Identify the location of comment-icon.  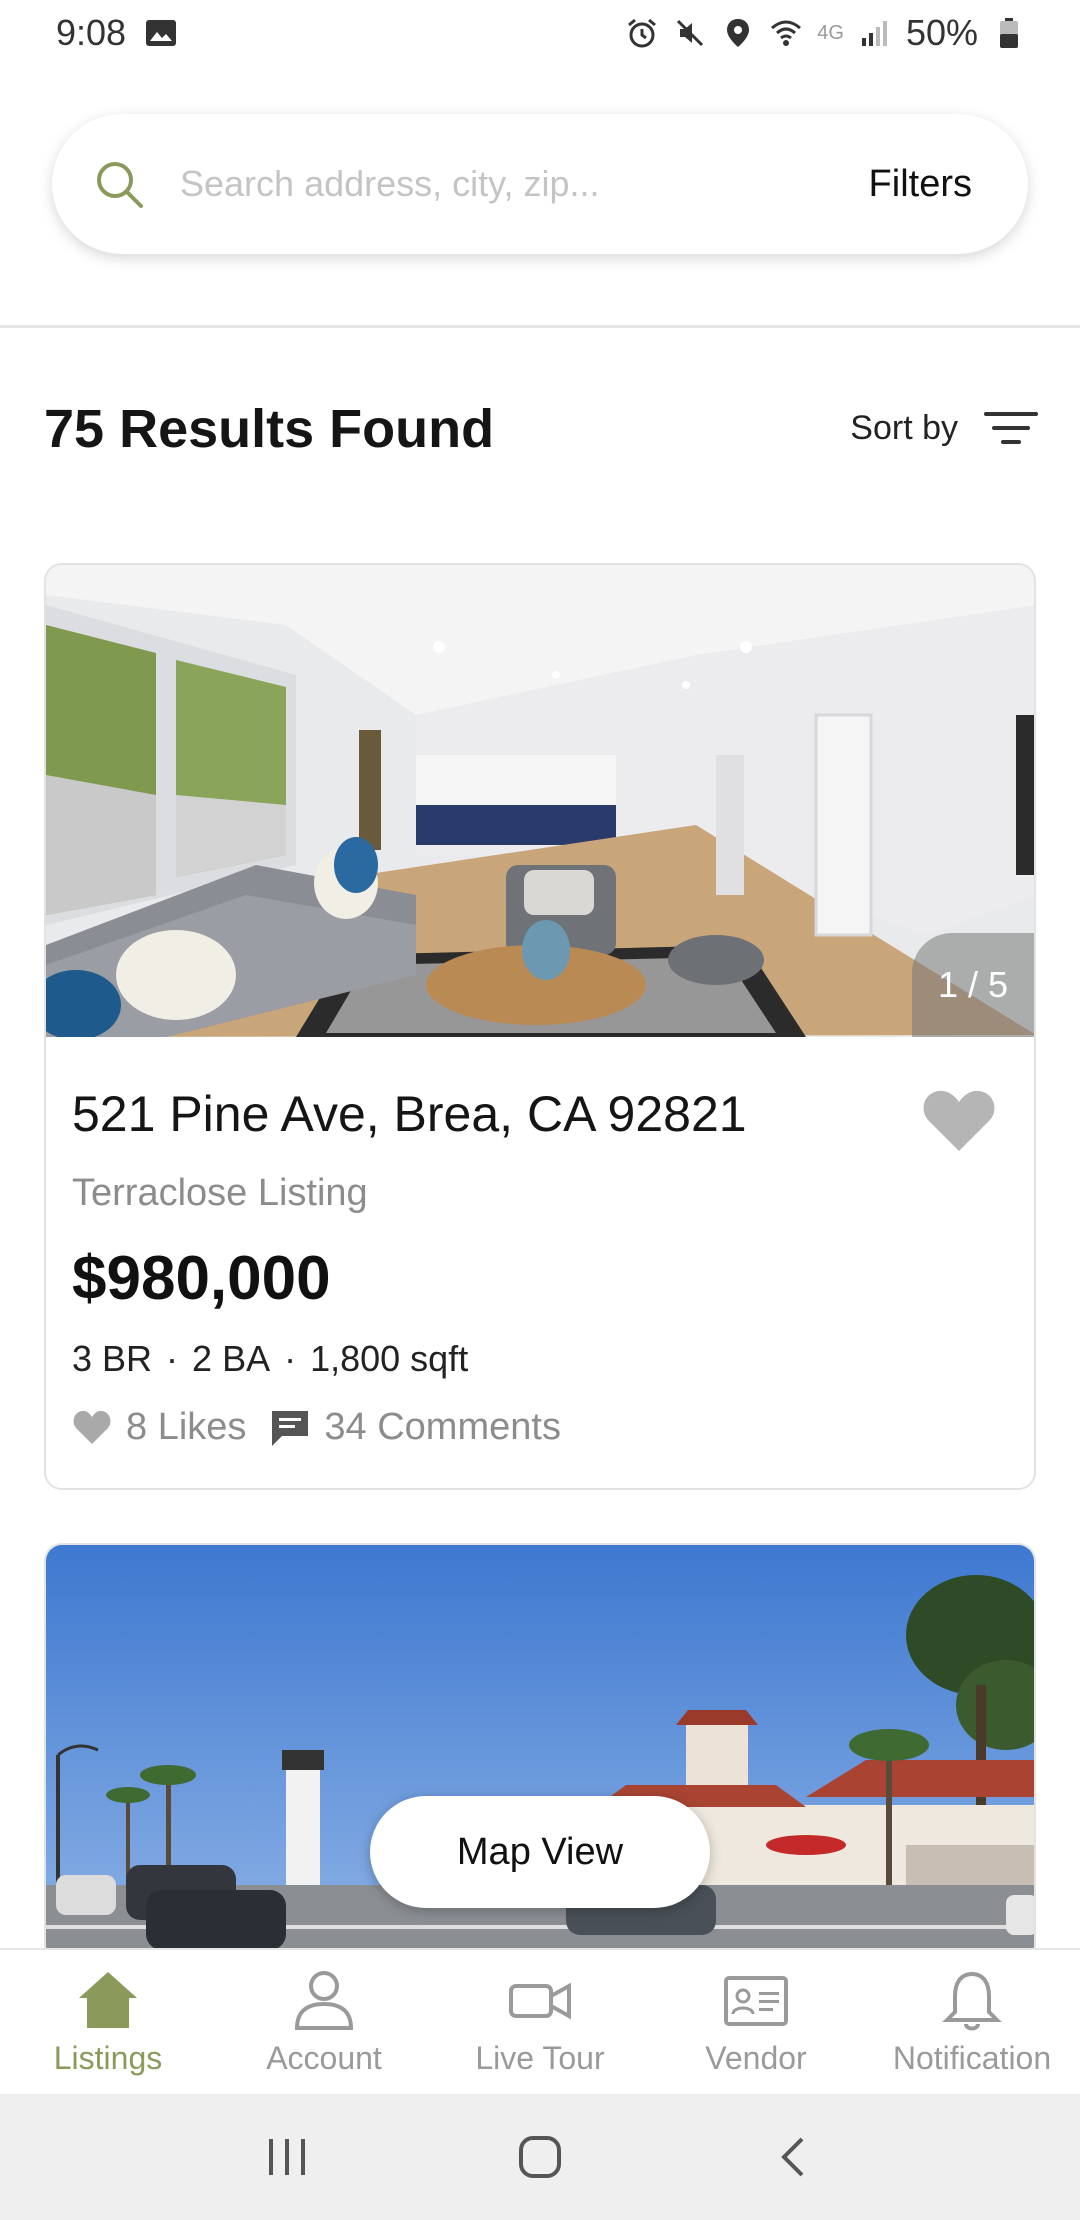
(290, 1428).